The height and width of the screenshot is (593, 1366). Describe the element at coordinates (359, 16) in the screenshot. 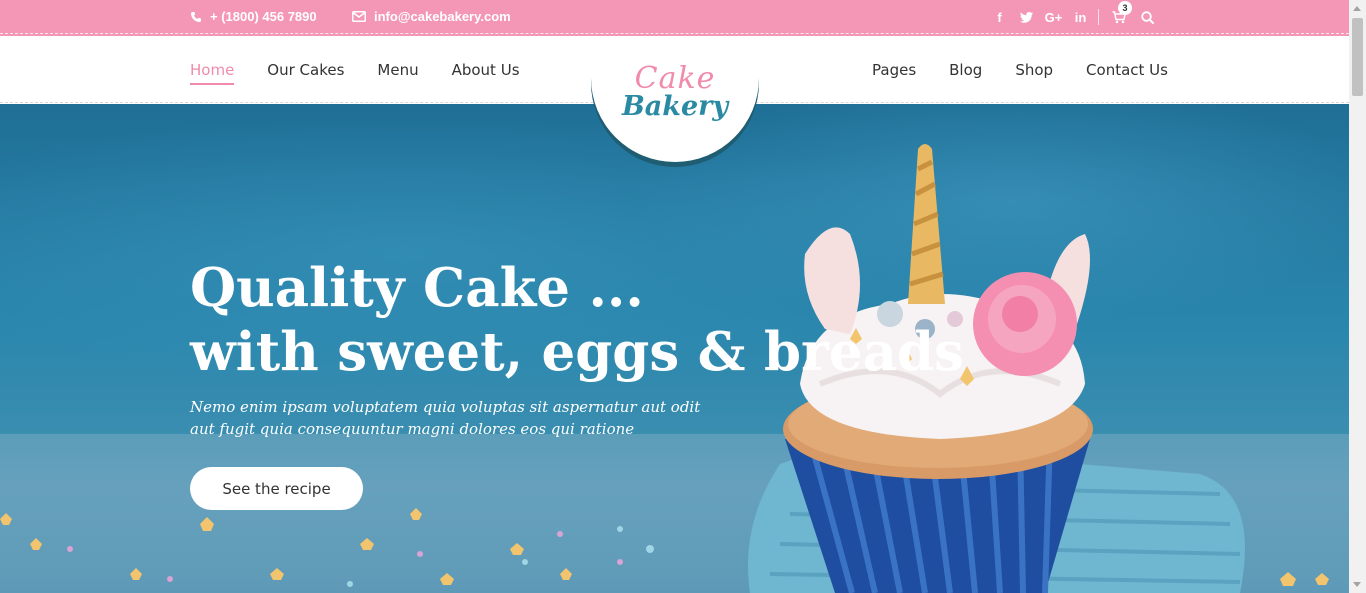

I see `envelope-icon` at that location.